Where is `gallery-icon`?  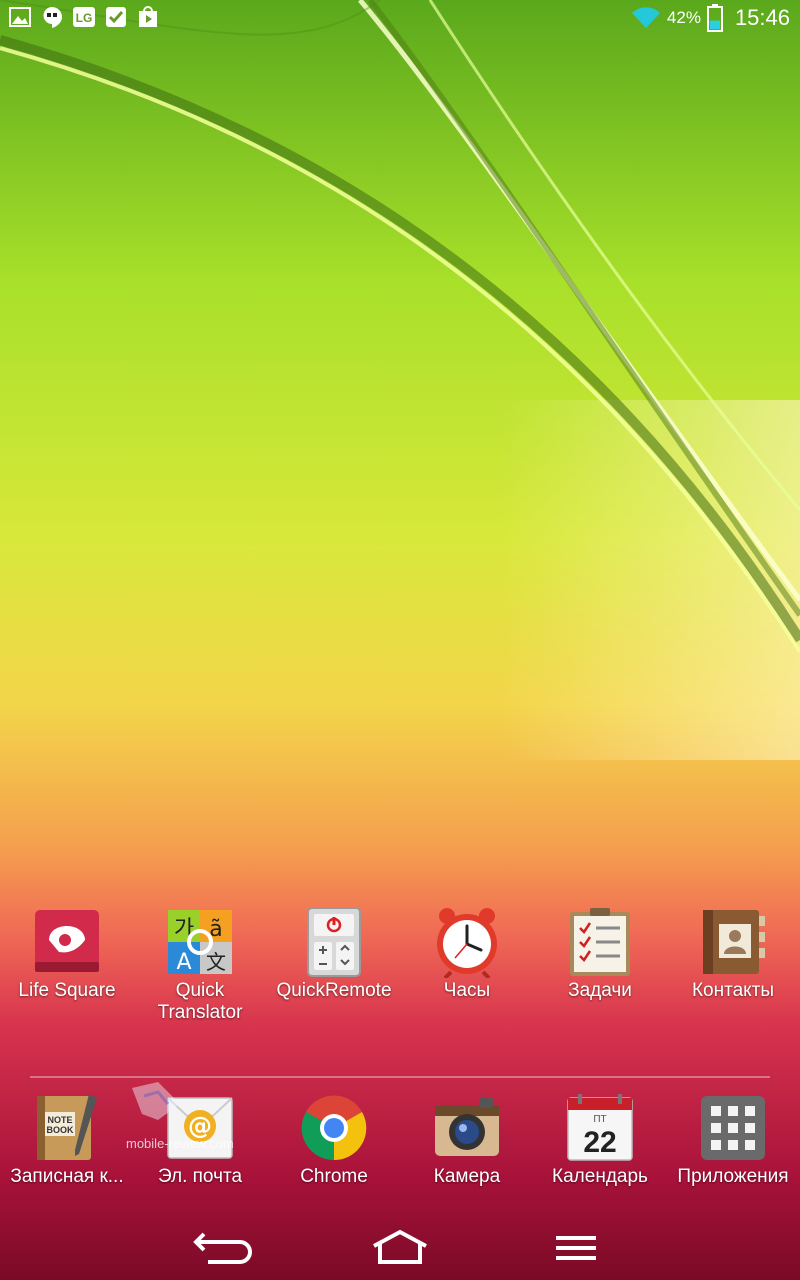 gallery-icon is located at coordinates (20, 17).